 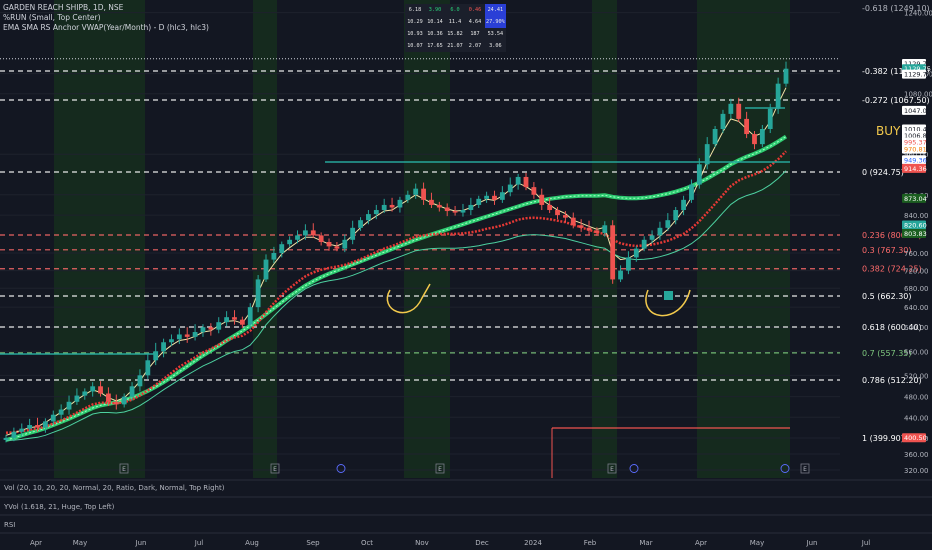 I want to click on y-tick-label: 680.00, so click(x=916, y=289).